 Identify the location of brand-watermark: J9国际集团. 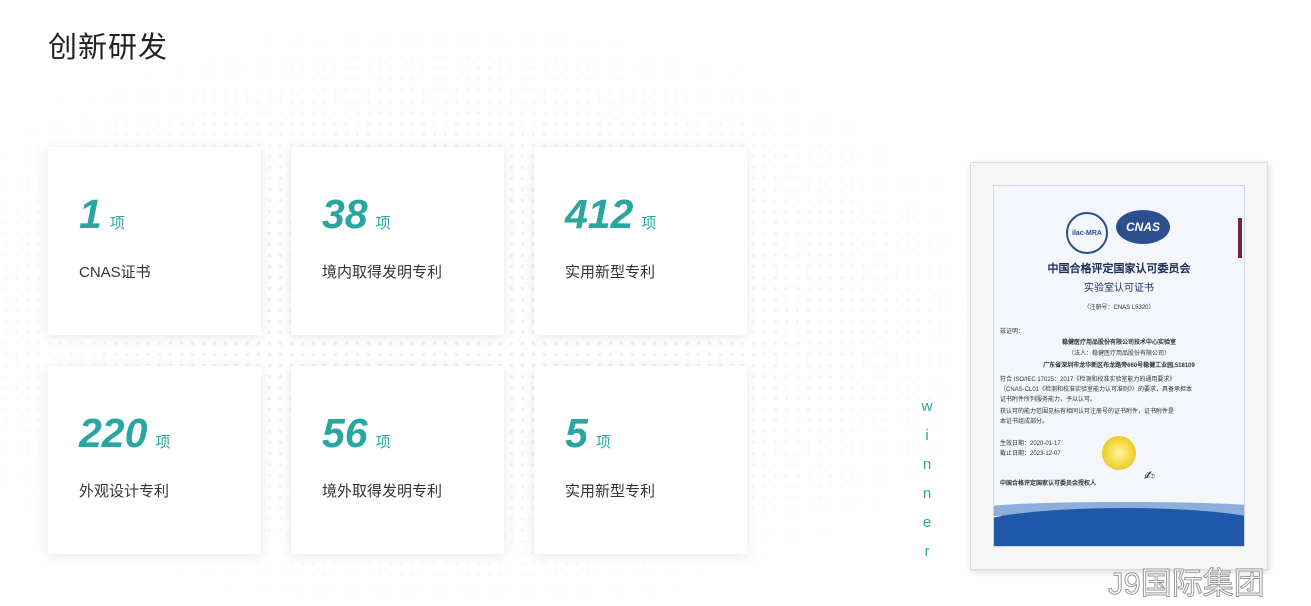
(1187, 584).